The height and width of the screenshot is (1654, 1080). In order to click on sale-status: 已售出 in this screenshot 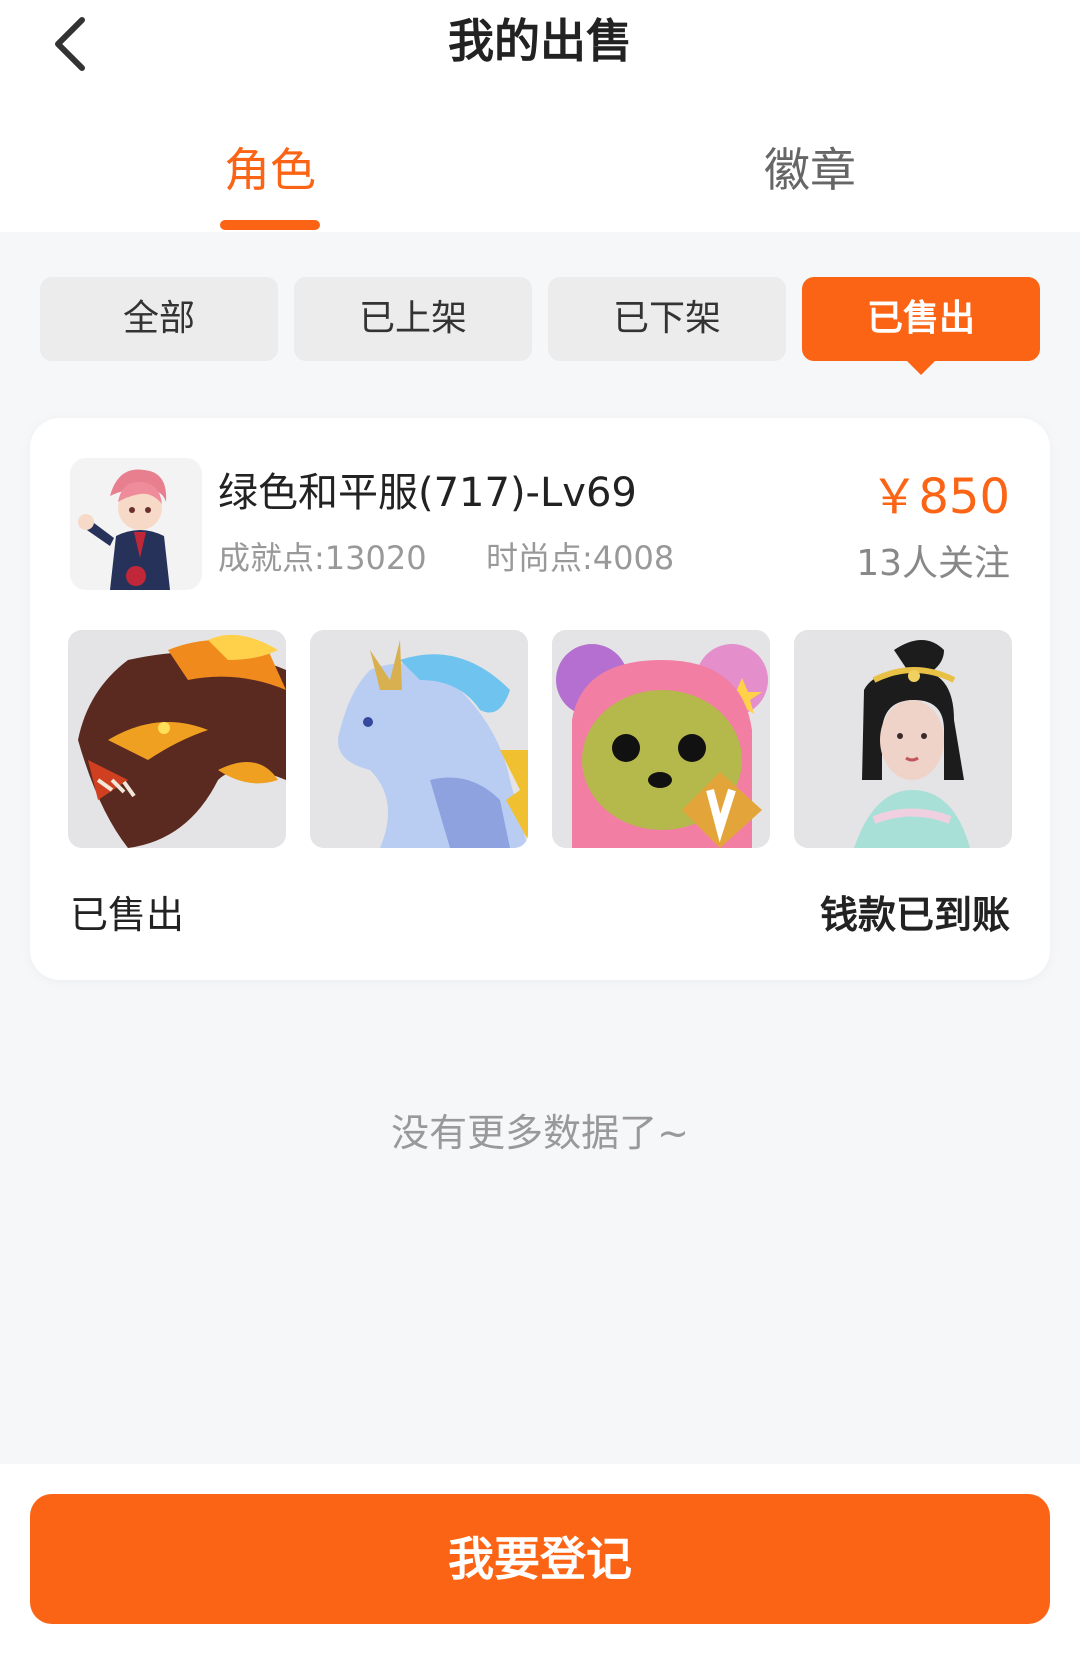, I will do `click(127, 915)`.